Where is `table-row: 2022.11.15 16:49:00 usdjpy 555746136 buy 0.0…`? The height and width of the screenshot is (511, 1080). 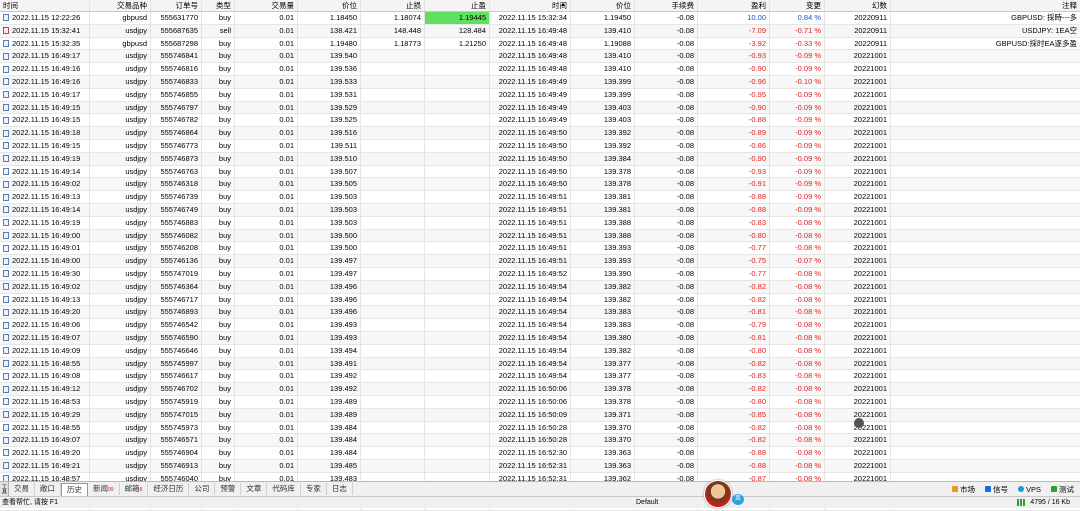
table-row: 2022.11.15 16:49:00 usdjpy 555746136 buy 0.0… is located at coordinates (540, 261).